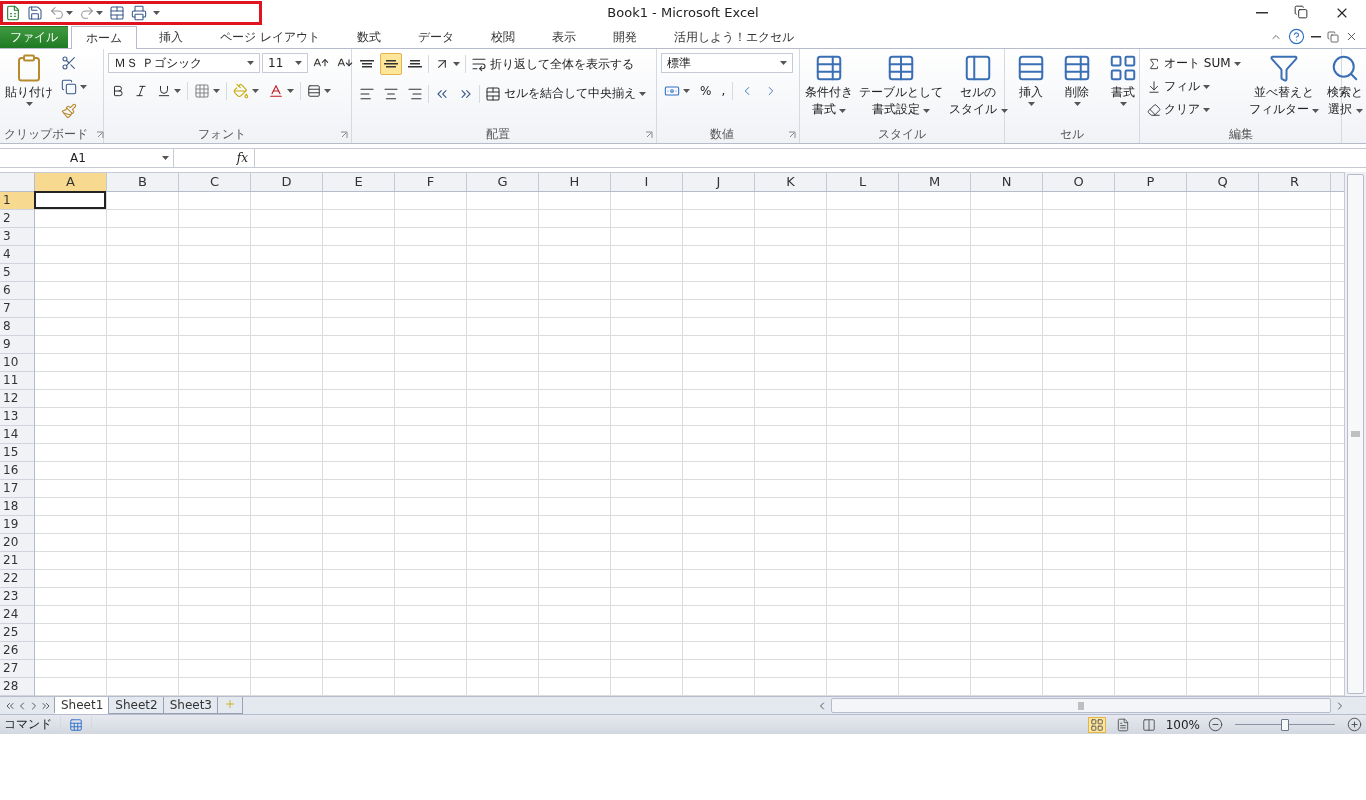 Image resolution: width=1366 pixels, height=800 pixels. I want to click on wrap-text-button: 折り返して全体を表示する, so click(552, 64).